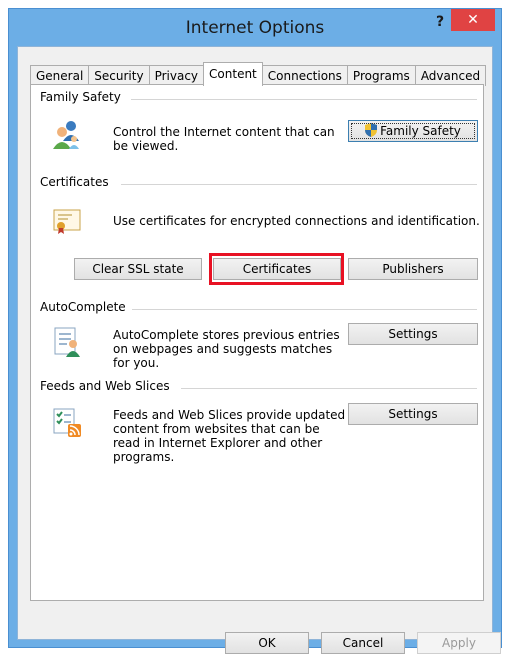 This screenshot has height=657, width=511. Describe the element at coordinates (233, 74) in the screenshot. I see `tab-content: Content` at that location.